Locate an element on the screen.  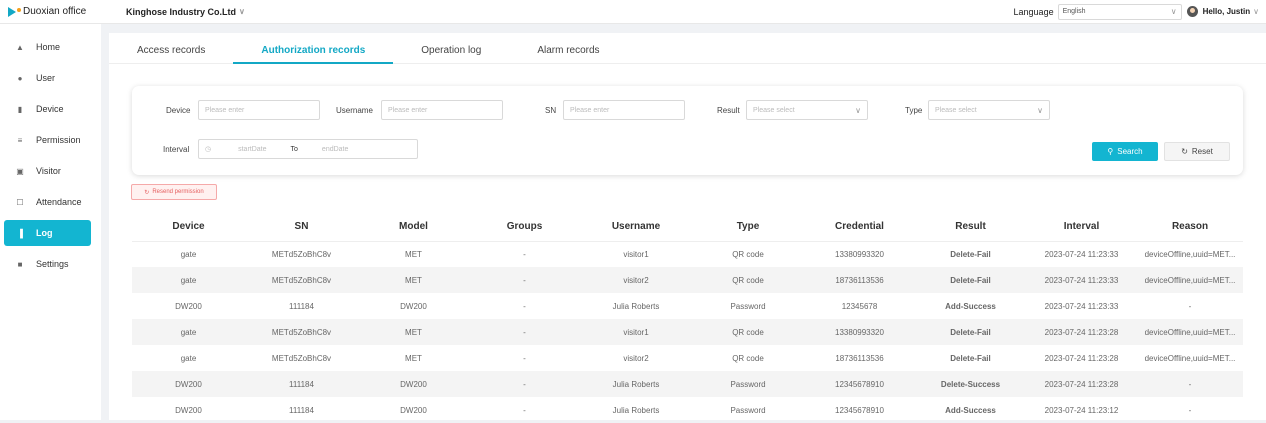
resend-permission-button: ↻ Resend permission is located at coordinates (174, 192).